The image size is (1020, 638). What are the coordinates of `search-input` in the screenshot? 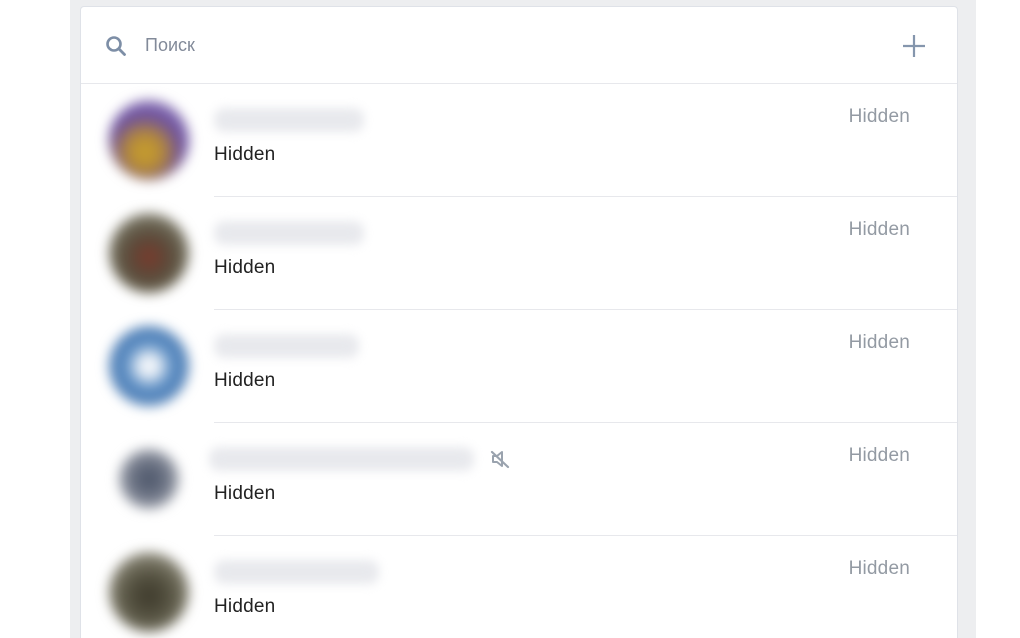 It's located at (495, 45).